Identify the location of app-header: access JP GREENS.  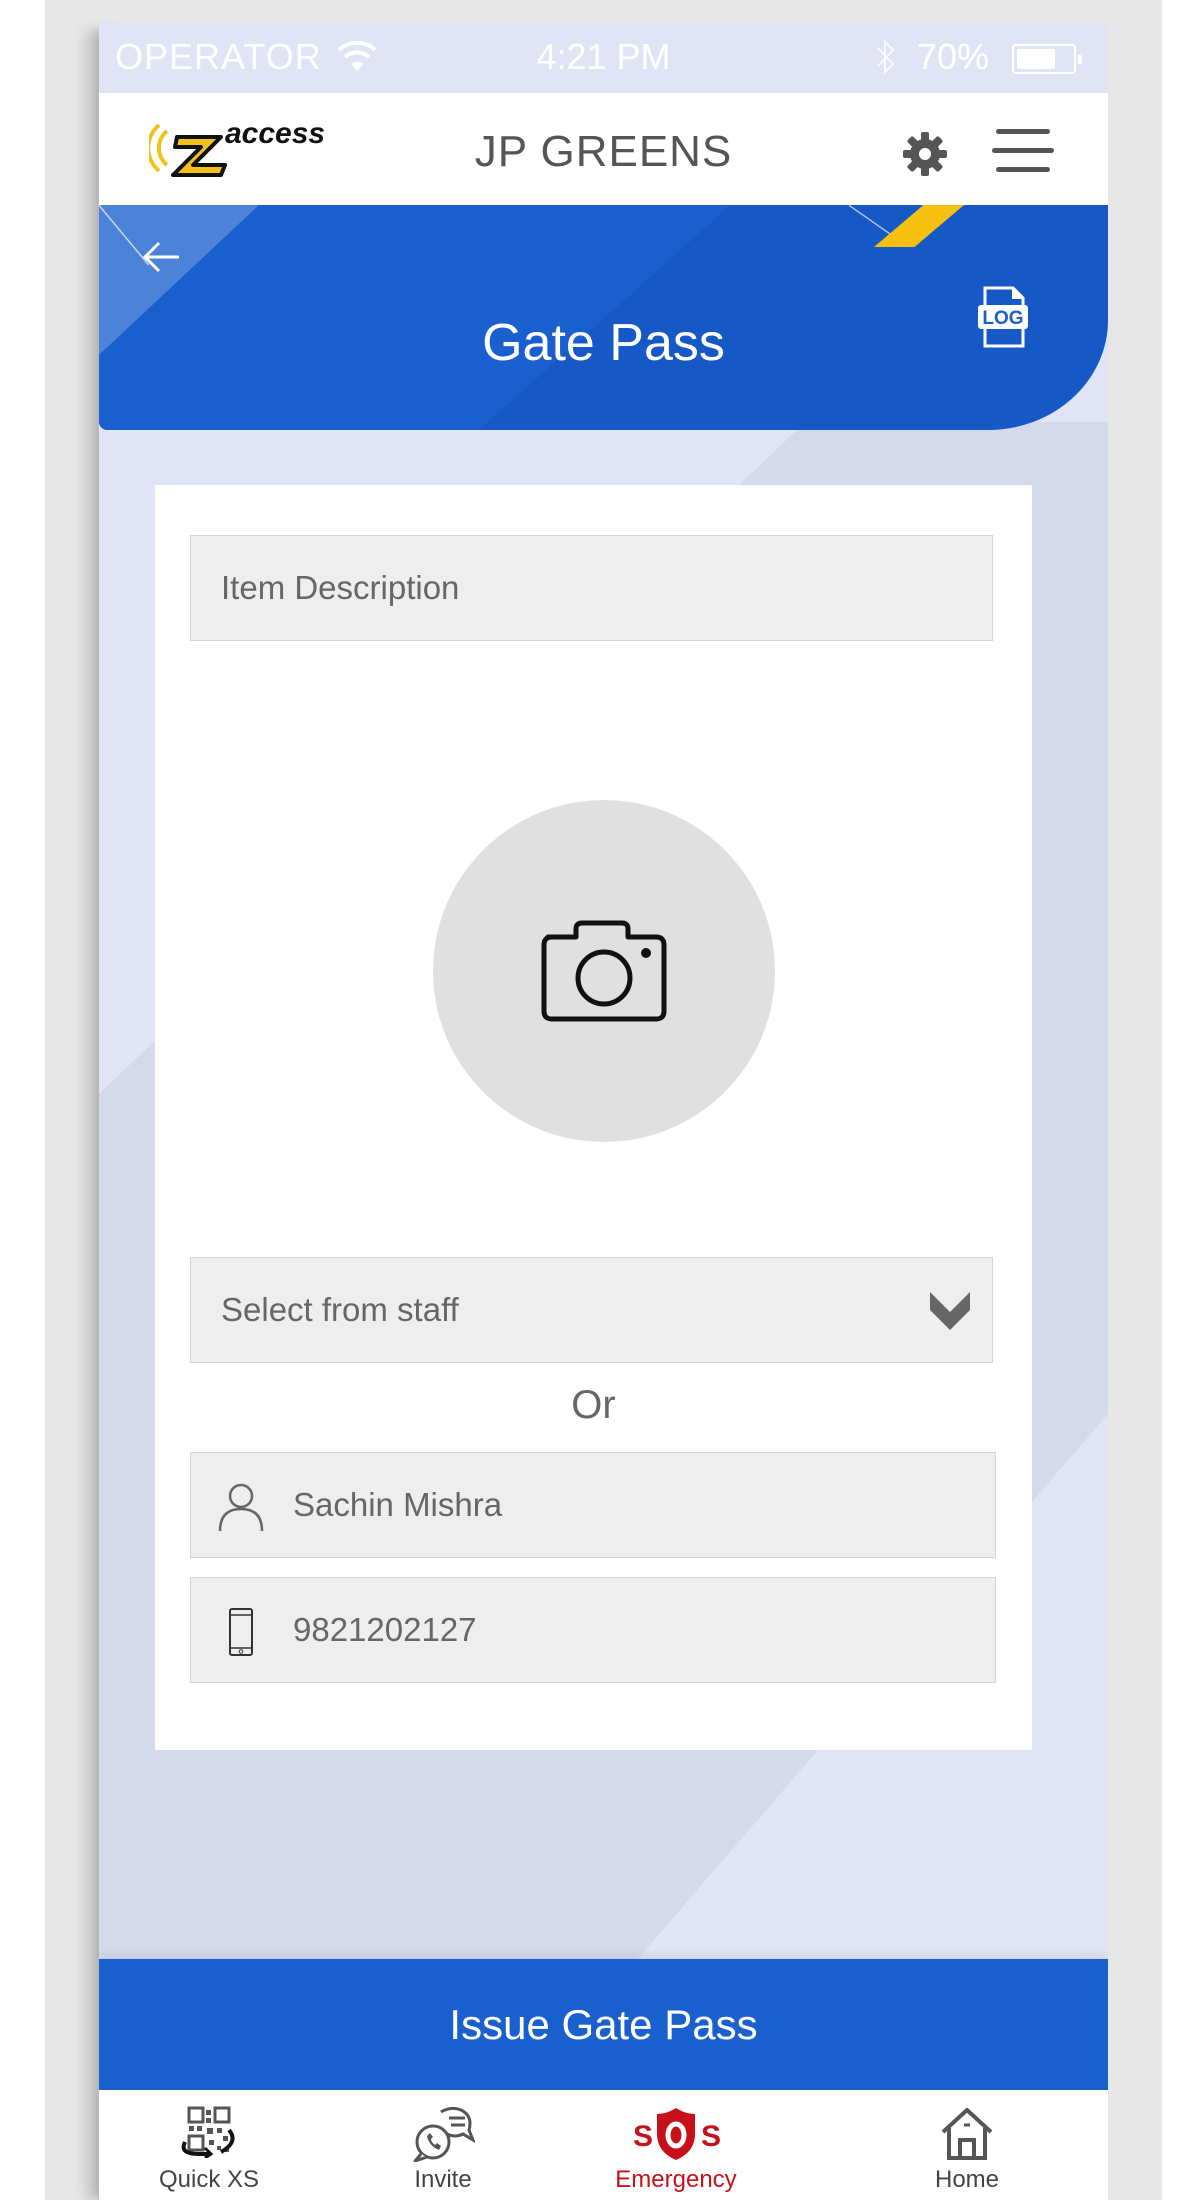
(603, 149).